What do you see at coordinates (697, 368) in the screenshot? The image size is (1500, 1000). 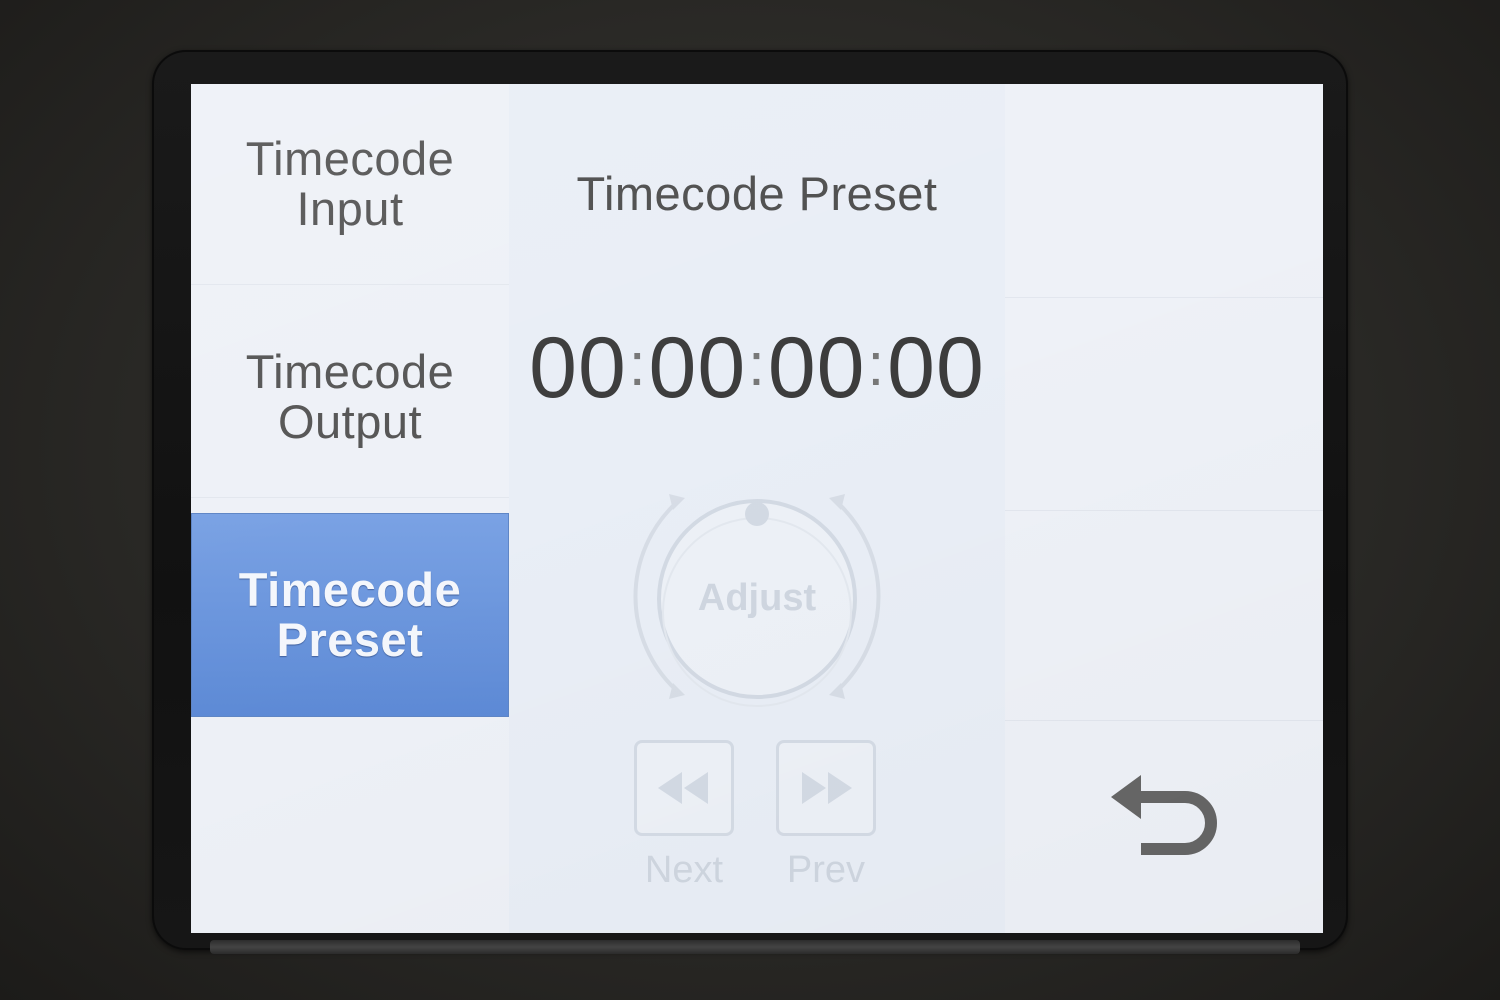 I see `timecode-minutes: 00` at bounding box center [697, 368].